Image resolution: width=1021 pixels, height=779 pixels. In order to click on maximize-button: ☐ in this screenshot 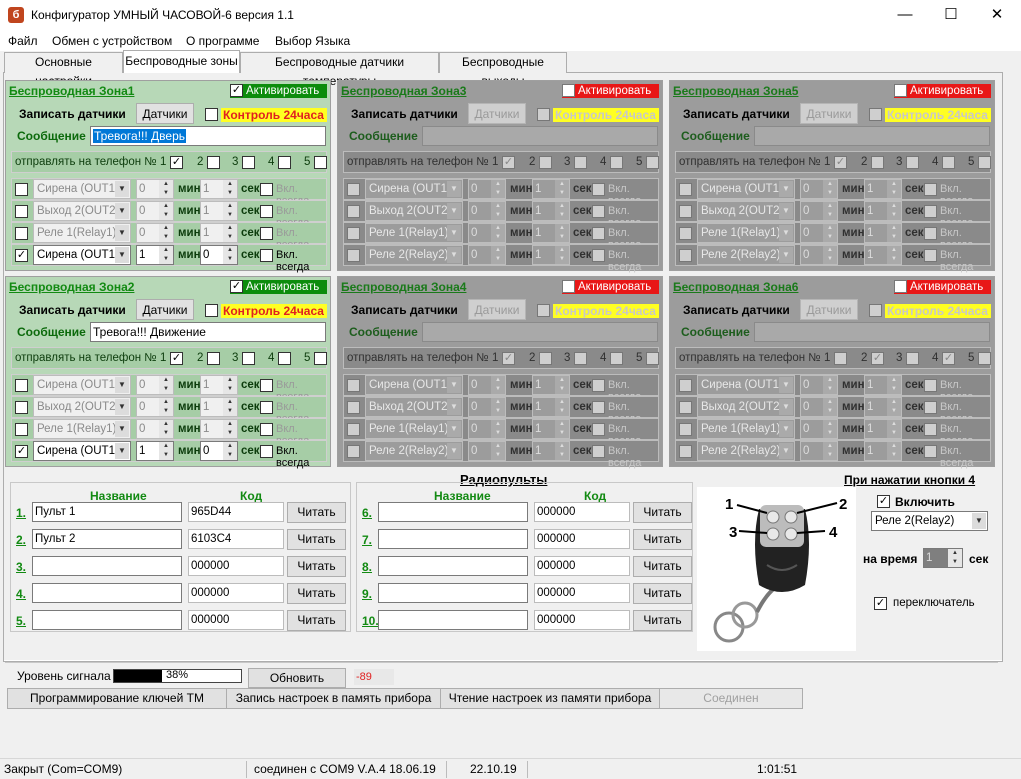, I will do `click(951, 15)`.